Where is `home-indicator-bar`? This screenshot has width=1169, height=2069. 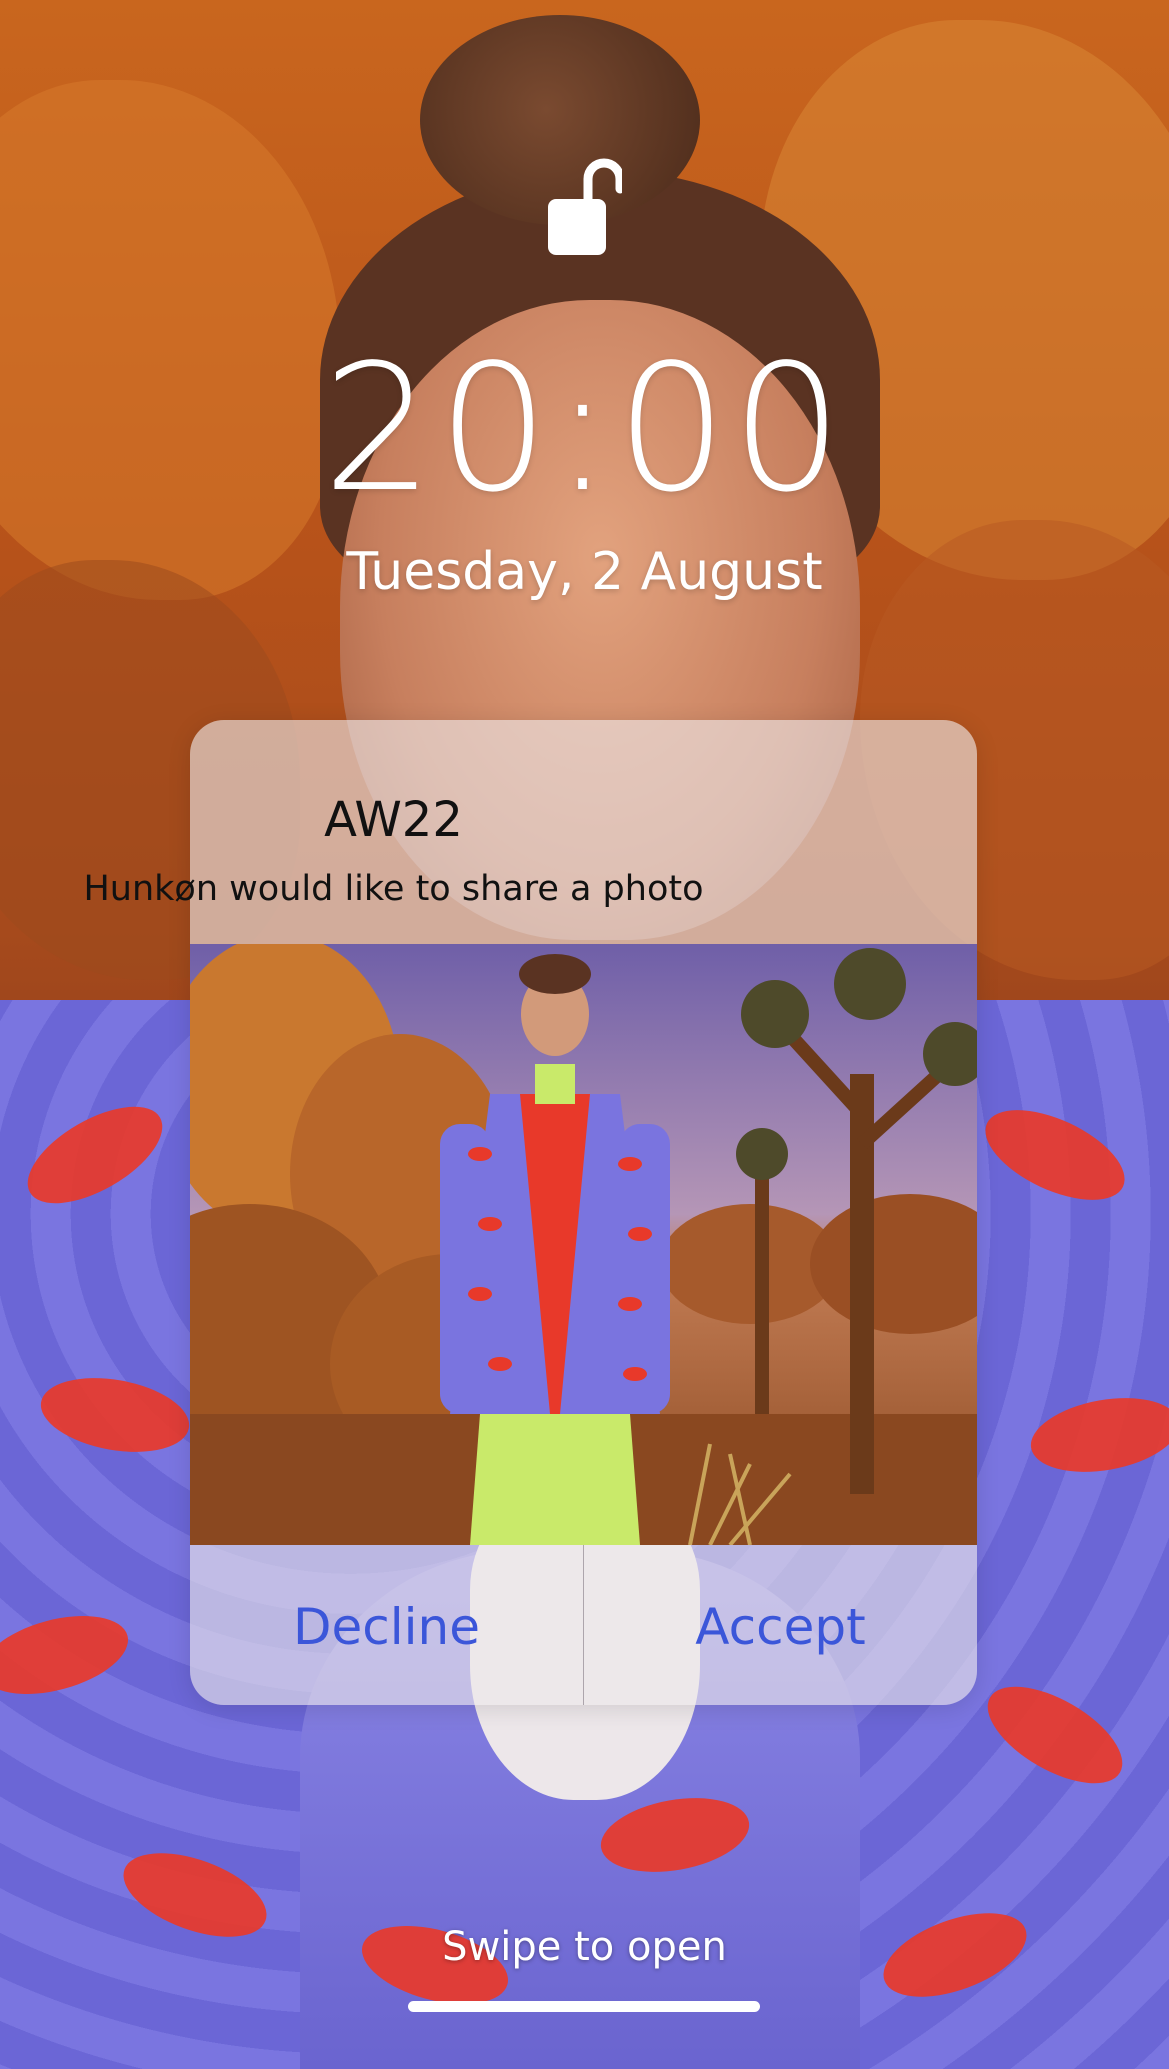 home-indicator-bar is located at coordinates (584, 2006).